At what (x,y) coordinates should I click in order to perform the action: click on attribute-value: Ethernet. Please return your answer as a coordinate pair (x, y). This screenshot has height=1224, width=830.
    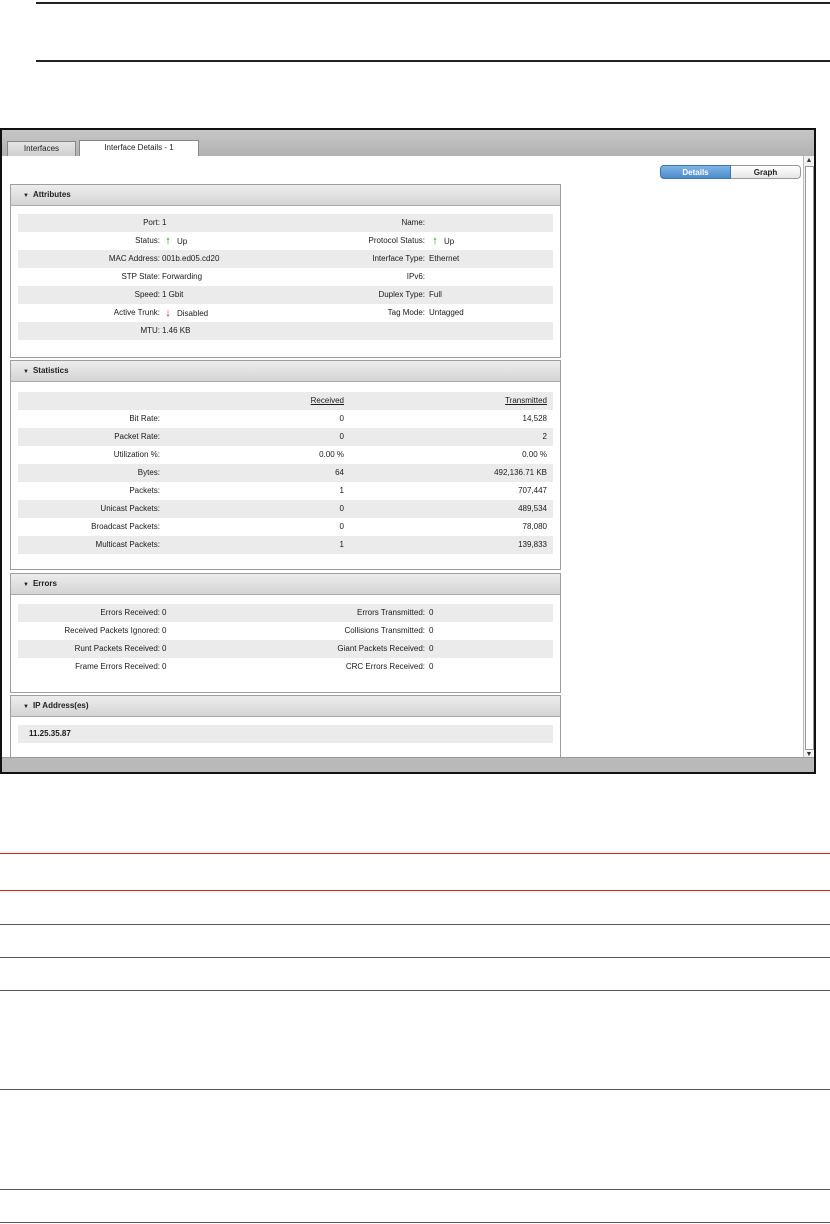
    Looking at the image, I should click on (444, 259).